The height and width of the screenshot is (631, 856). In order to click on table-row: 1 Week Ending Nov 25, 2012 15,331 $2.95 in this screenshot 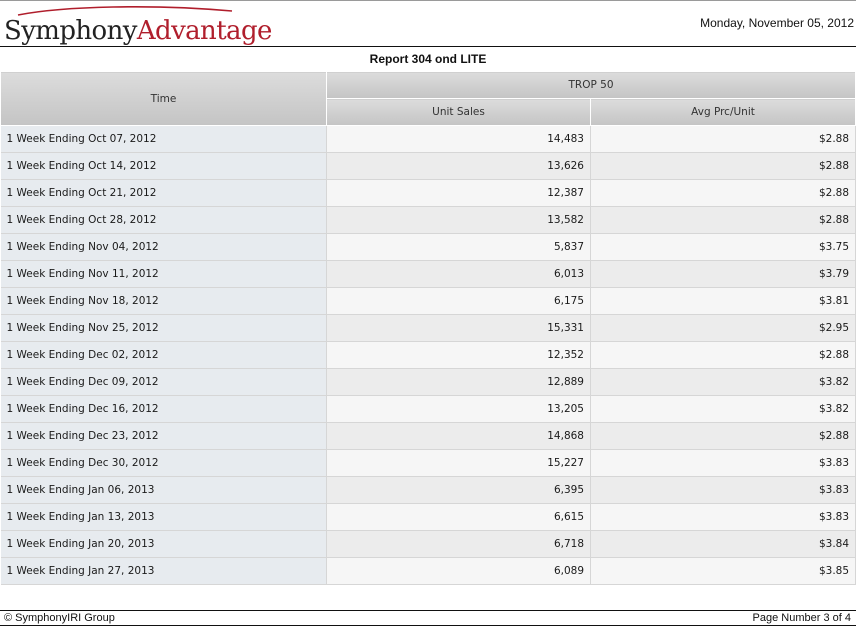, I will do `click(428, 328)`.